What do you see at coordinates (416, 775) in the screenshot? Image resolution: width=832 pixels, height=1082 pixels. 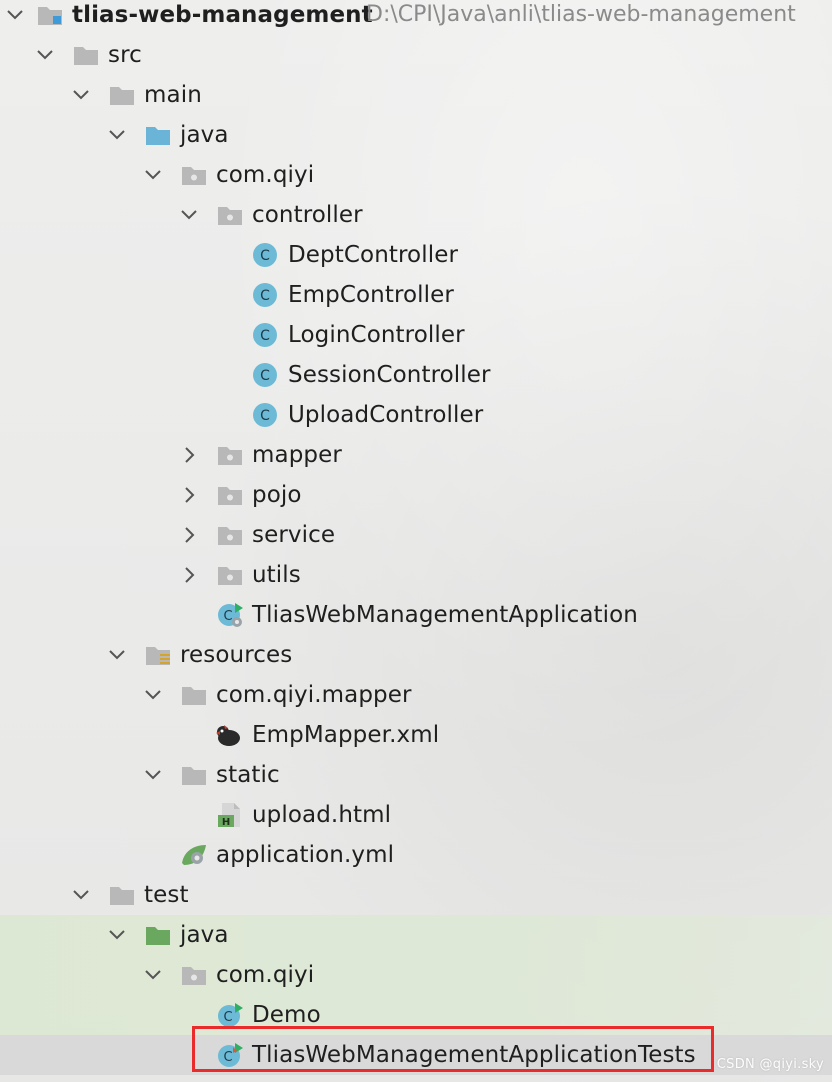 I see `tree-row-static: static` at bounding box center [416, 775].